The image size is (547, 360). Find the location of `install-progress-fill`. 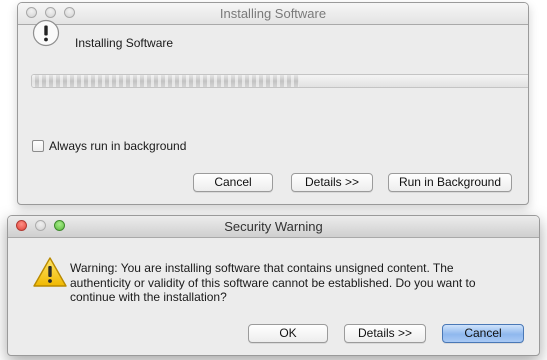

install-progress-fill is located at coordinates (165, 81).